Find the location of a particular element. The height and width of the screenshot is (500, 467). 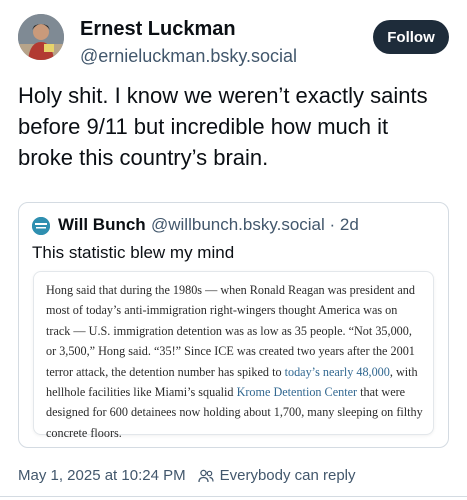

post-timestamp: May 1, 2025 at 10:24 PM is located at coordinates (102, 475).